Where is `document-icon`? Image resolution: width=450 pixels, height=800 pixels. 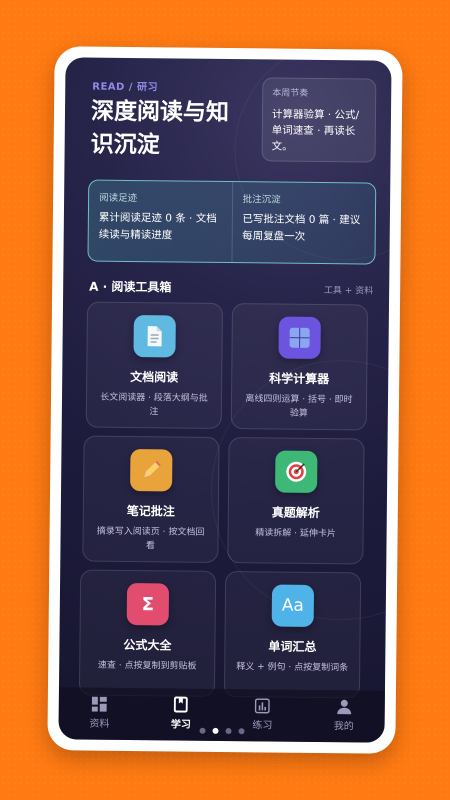
document-icon is located at coordinates (154, 336).